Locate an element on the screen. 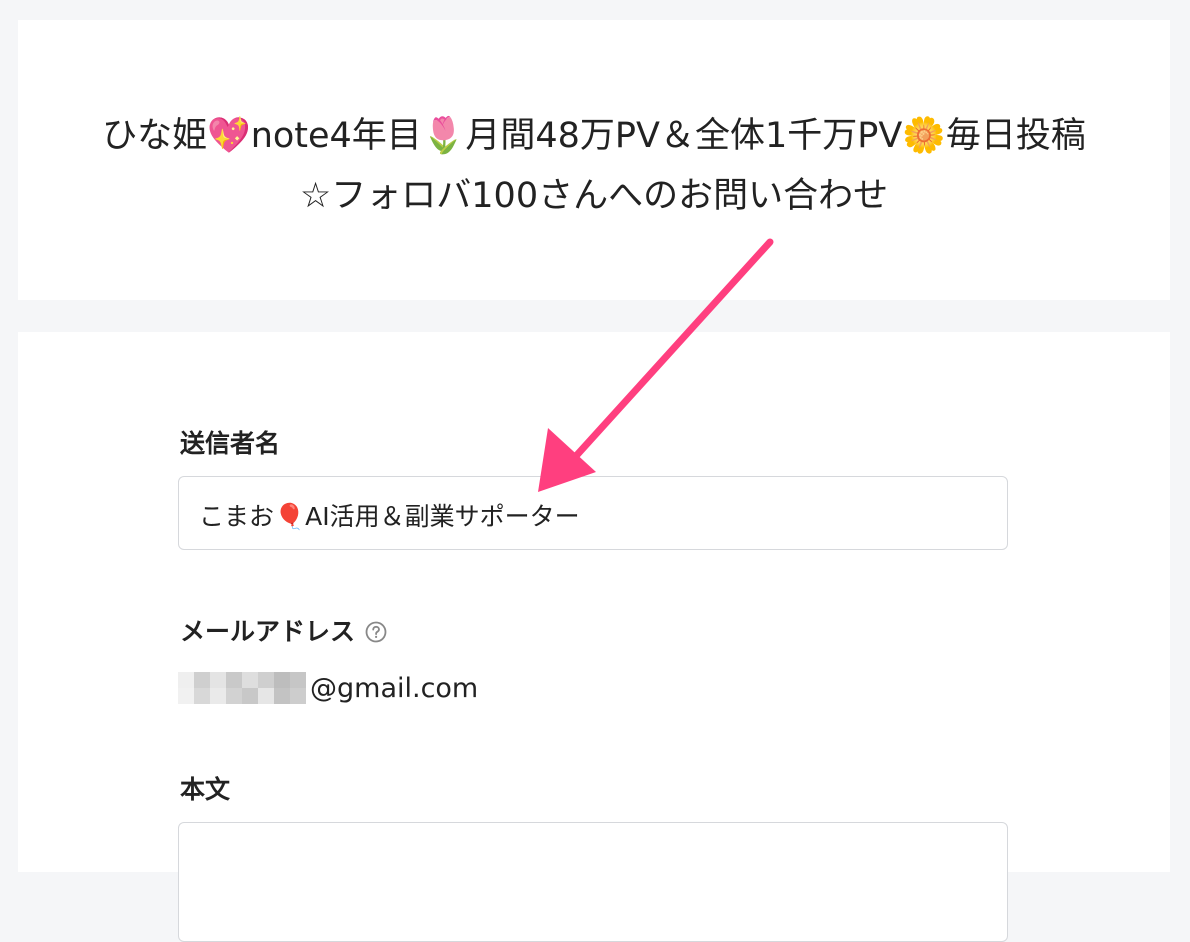 This screenshot has height=942, width=1190. body-label: 本文 is located at coordinates (205, 789).